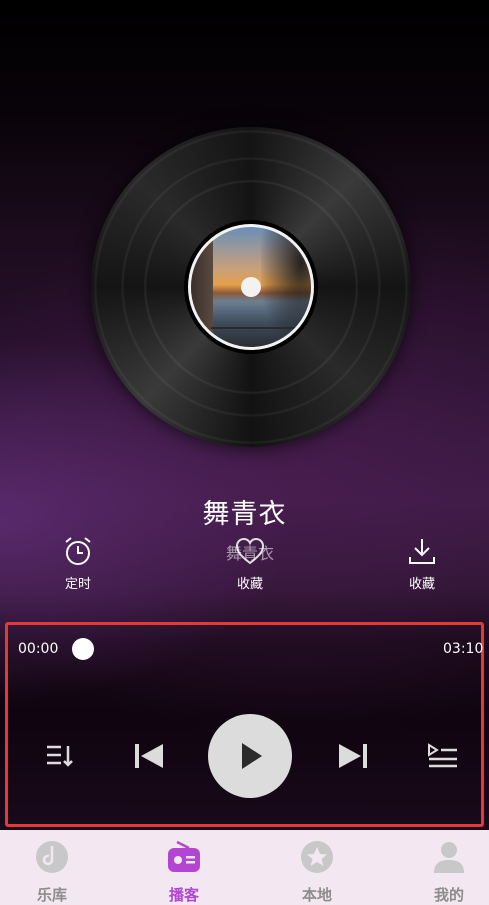 The width and height of the screenshot is (489, 905). Describe the element at coordinates (52, 857) in the screenshot. I see `music-disc-icon` at that location.